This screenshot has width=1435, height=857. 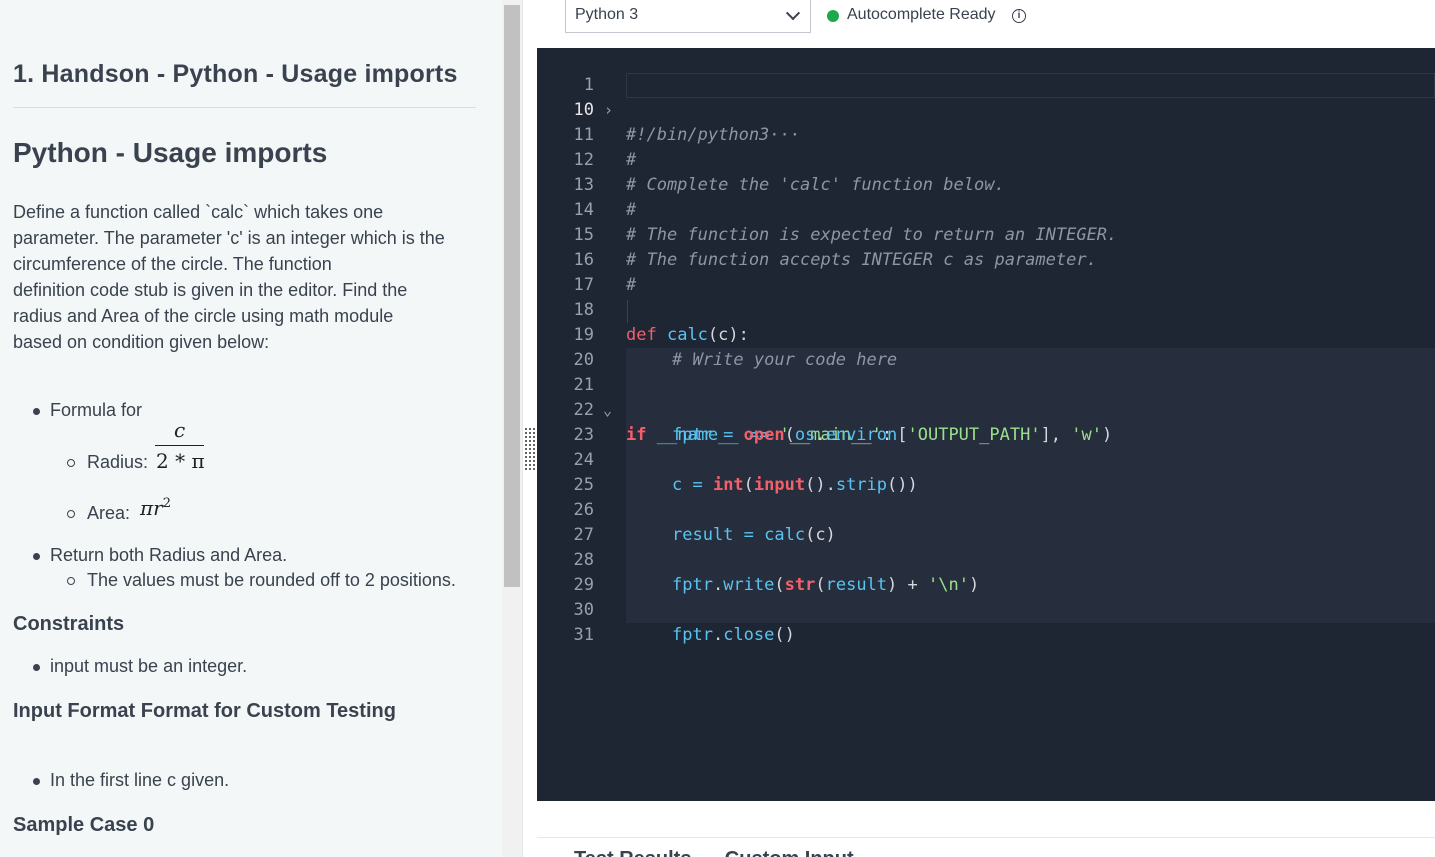 I want to click on return-text: Return both Radius and Area., so click(x=169, y=555).